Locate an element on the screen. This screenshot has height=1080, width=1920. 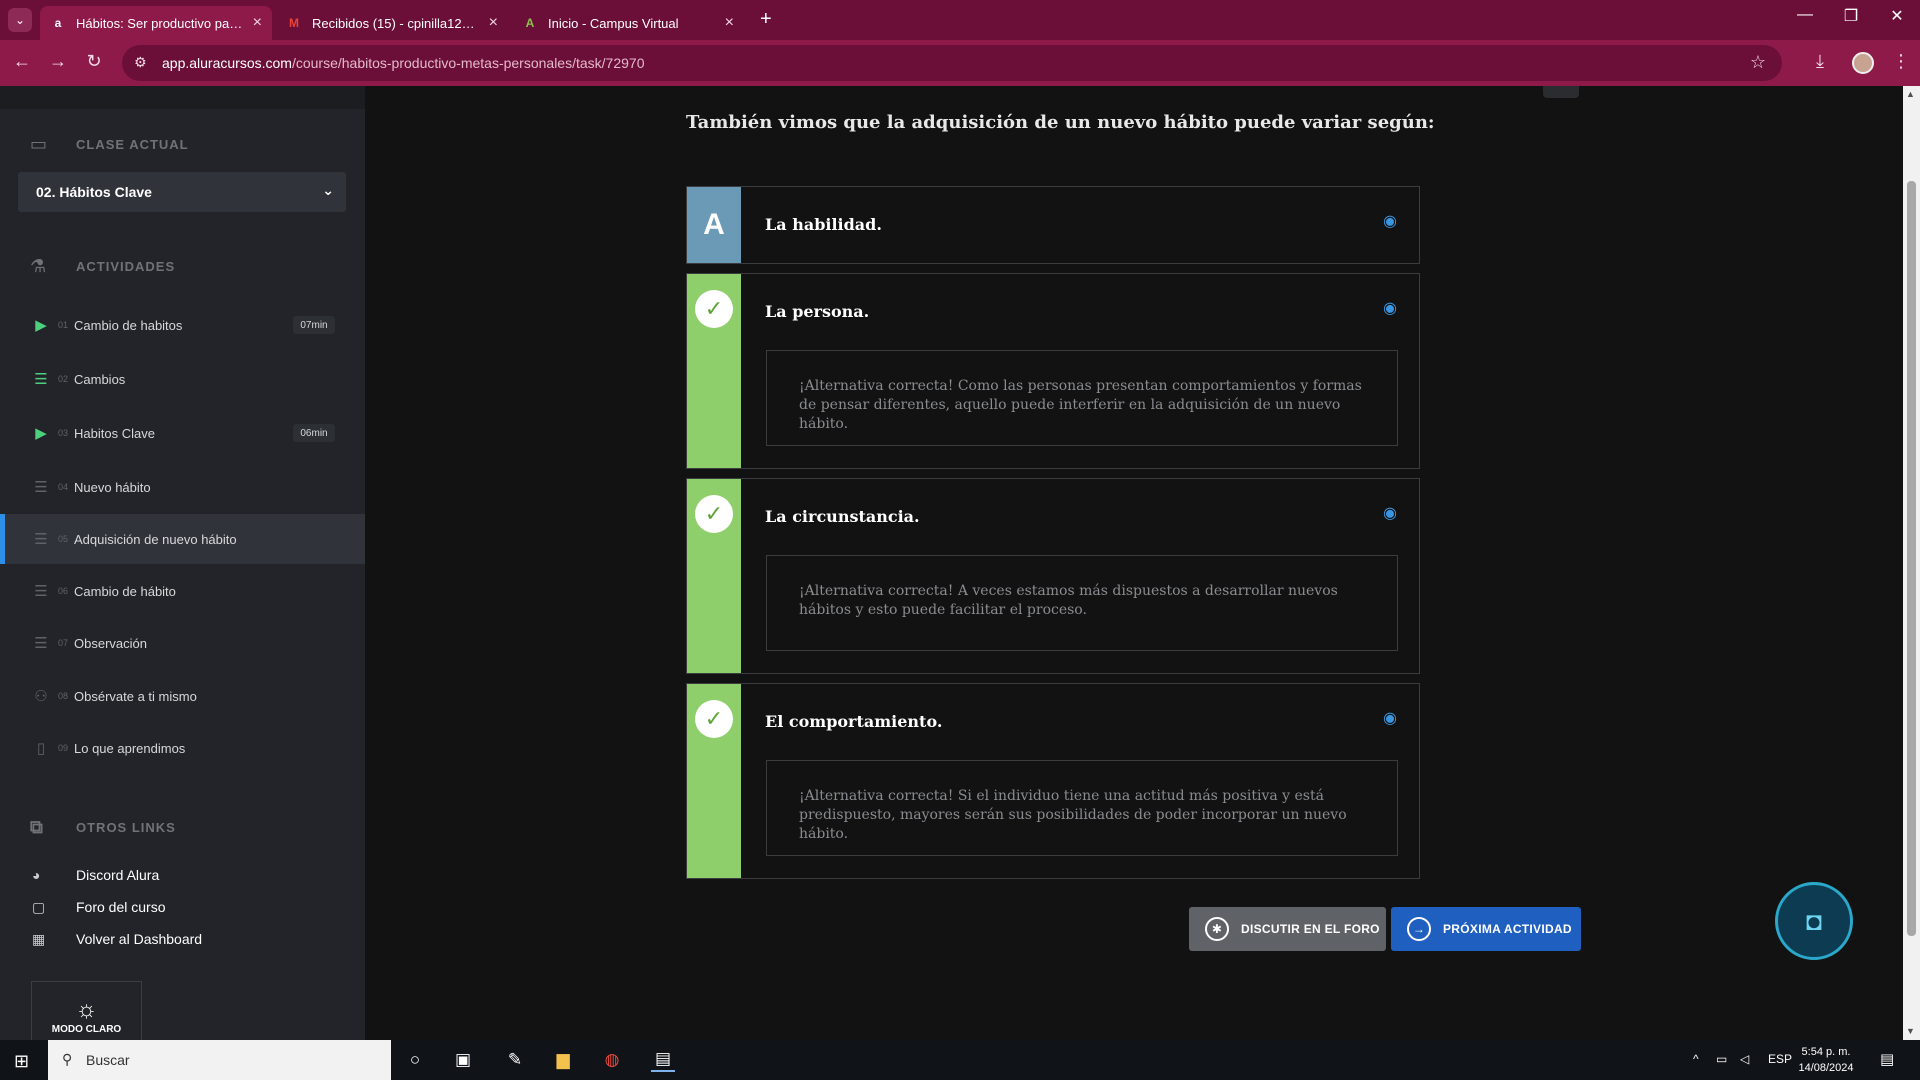
binoculars-icon: ⚇ is located at coordinates (41, 696).